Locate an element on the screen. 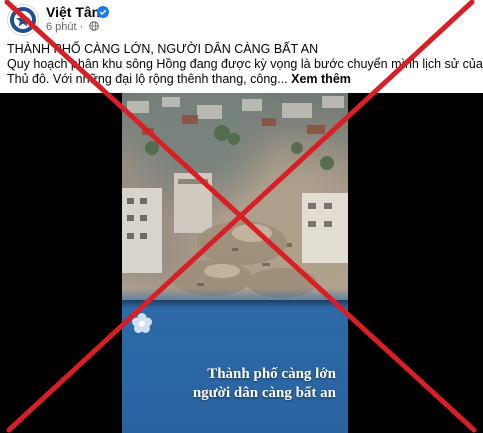 Image resolution: width=483 pixels, height=433 pixels. avatar is located at coordinates (23, 20).